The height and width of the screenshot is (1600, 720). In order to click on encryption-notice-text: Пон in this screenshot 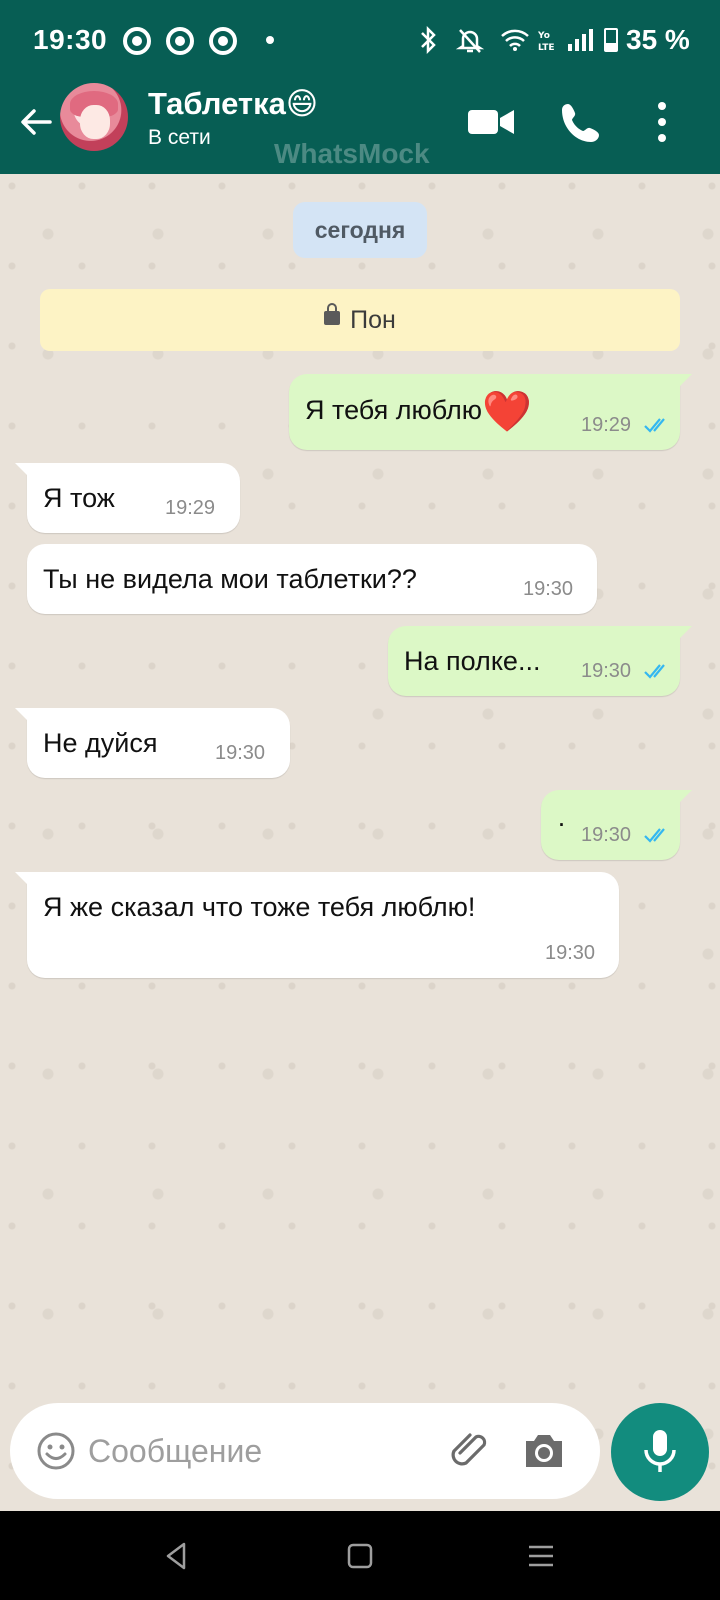, I will do `click(373, 319)`.